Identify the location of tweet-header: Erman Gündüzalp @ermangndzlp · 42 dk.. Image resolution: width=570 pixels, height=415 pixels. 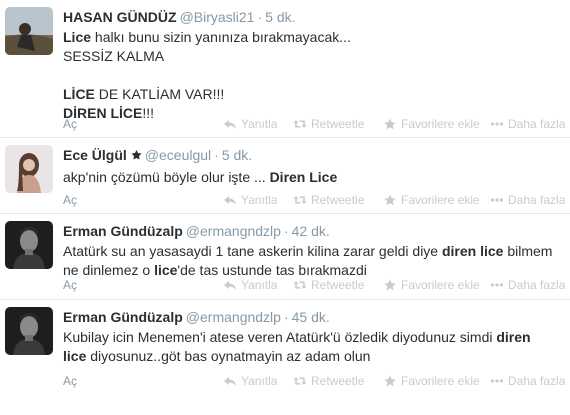
(313, 231).